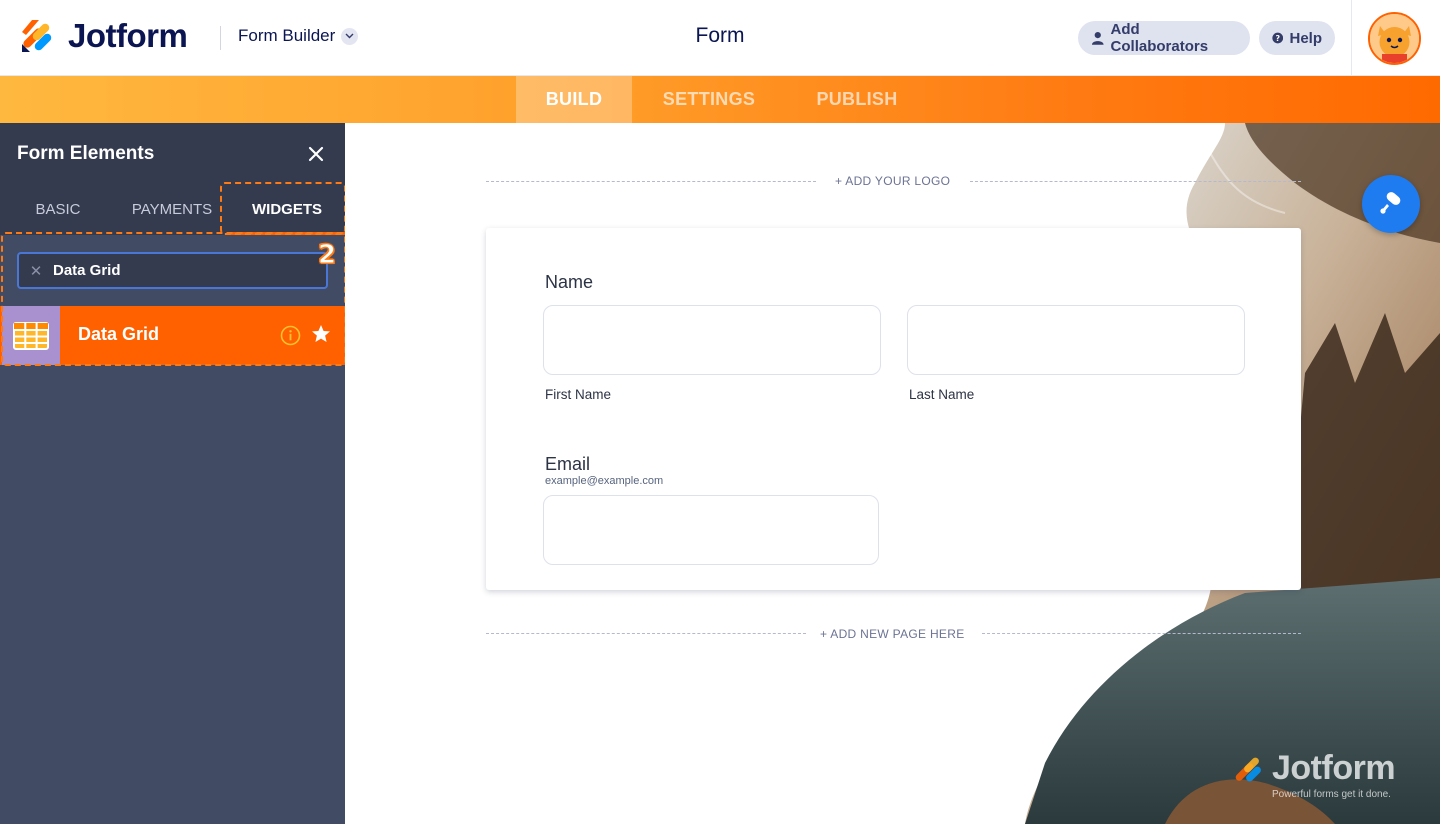  Describe the element at coordinates (1351, 38) in the screenshot. I see `avatar-divider` at that location.